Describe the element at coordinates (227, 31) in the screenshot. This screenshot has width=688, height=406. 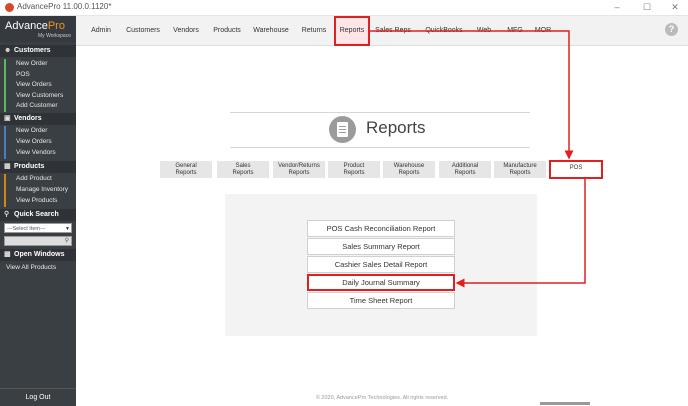
I see `tab-products: Products` at that location.